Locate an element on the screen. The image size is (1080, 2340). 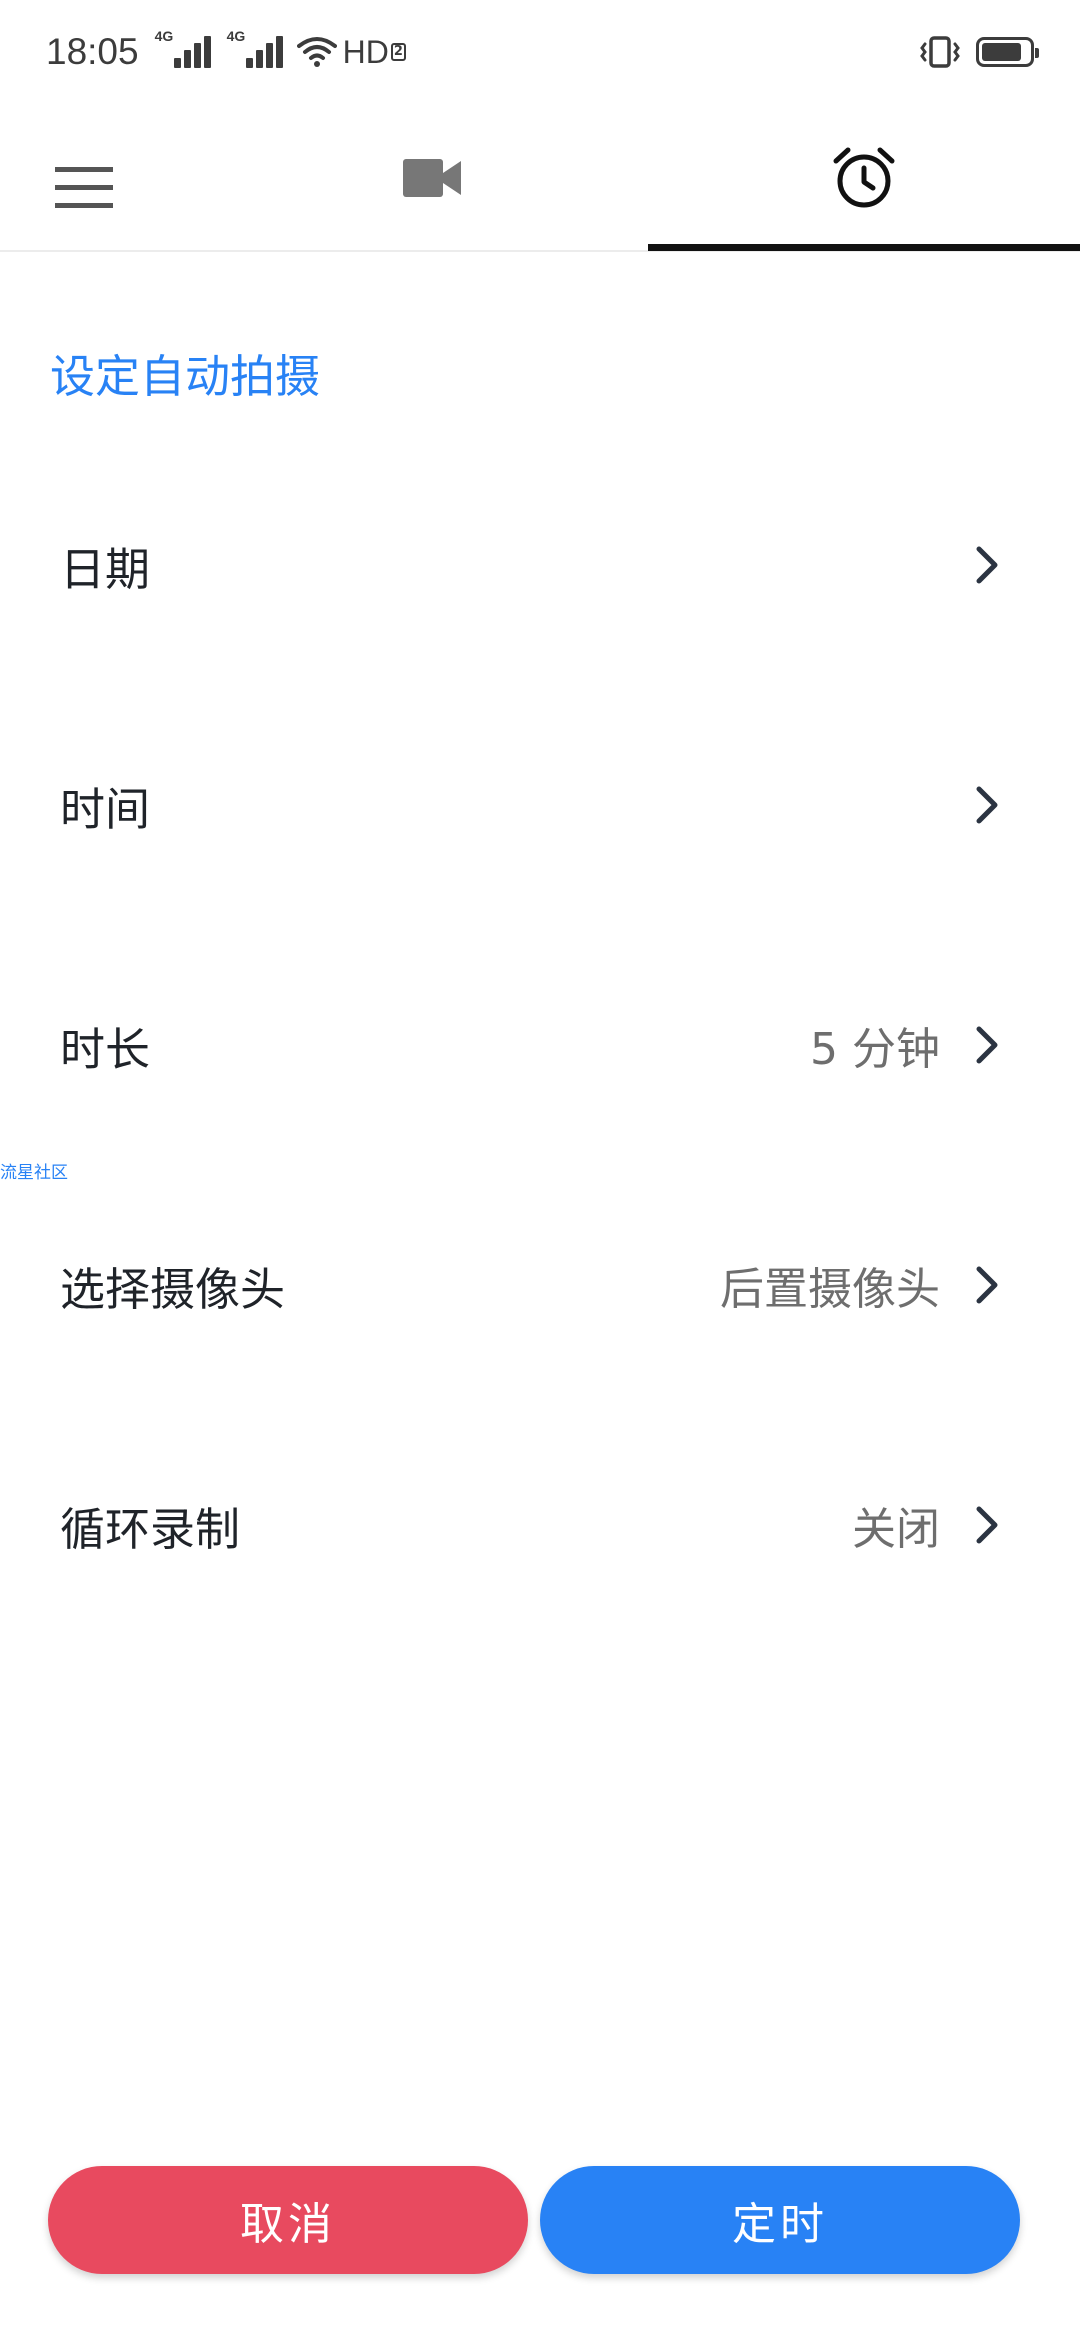
watermark: 流星社区 is located at coordinates (34, 1173).